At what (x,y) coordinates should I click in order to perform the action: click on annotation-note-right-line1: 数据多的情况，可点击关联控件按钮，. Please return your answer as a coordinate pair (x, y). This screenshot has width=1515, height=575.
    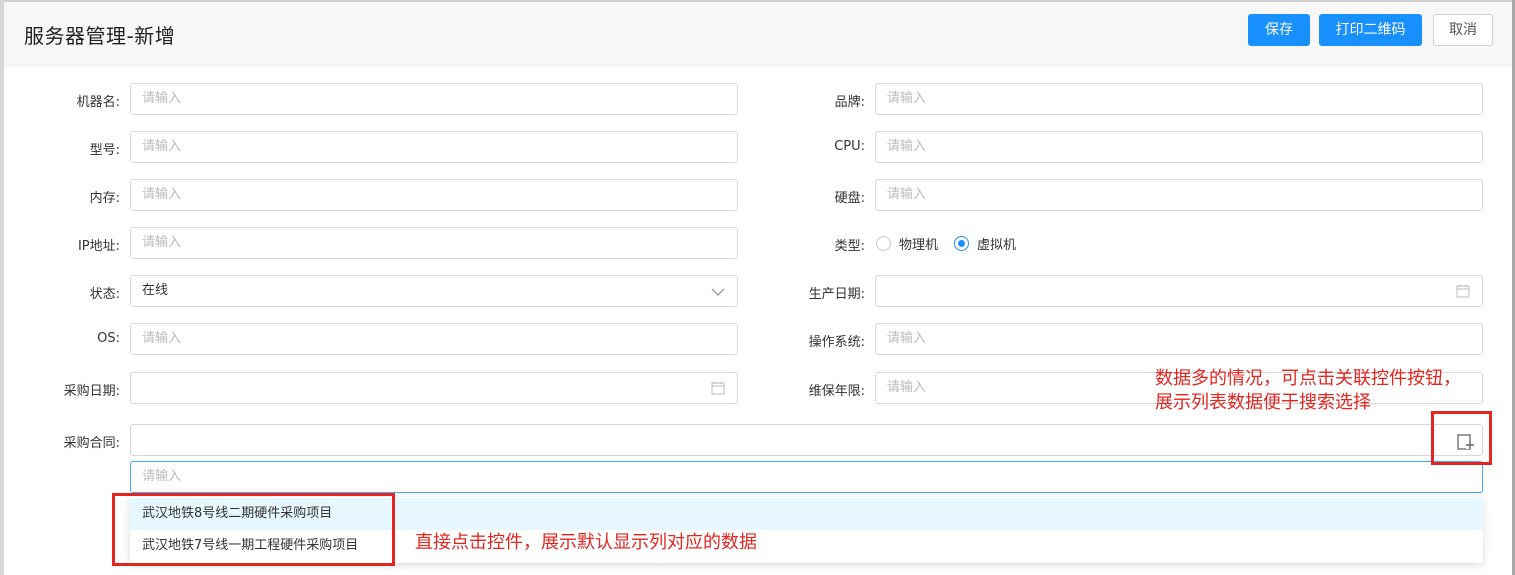
    Looking at the image, I should click on (1308, 378).